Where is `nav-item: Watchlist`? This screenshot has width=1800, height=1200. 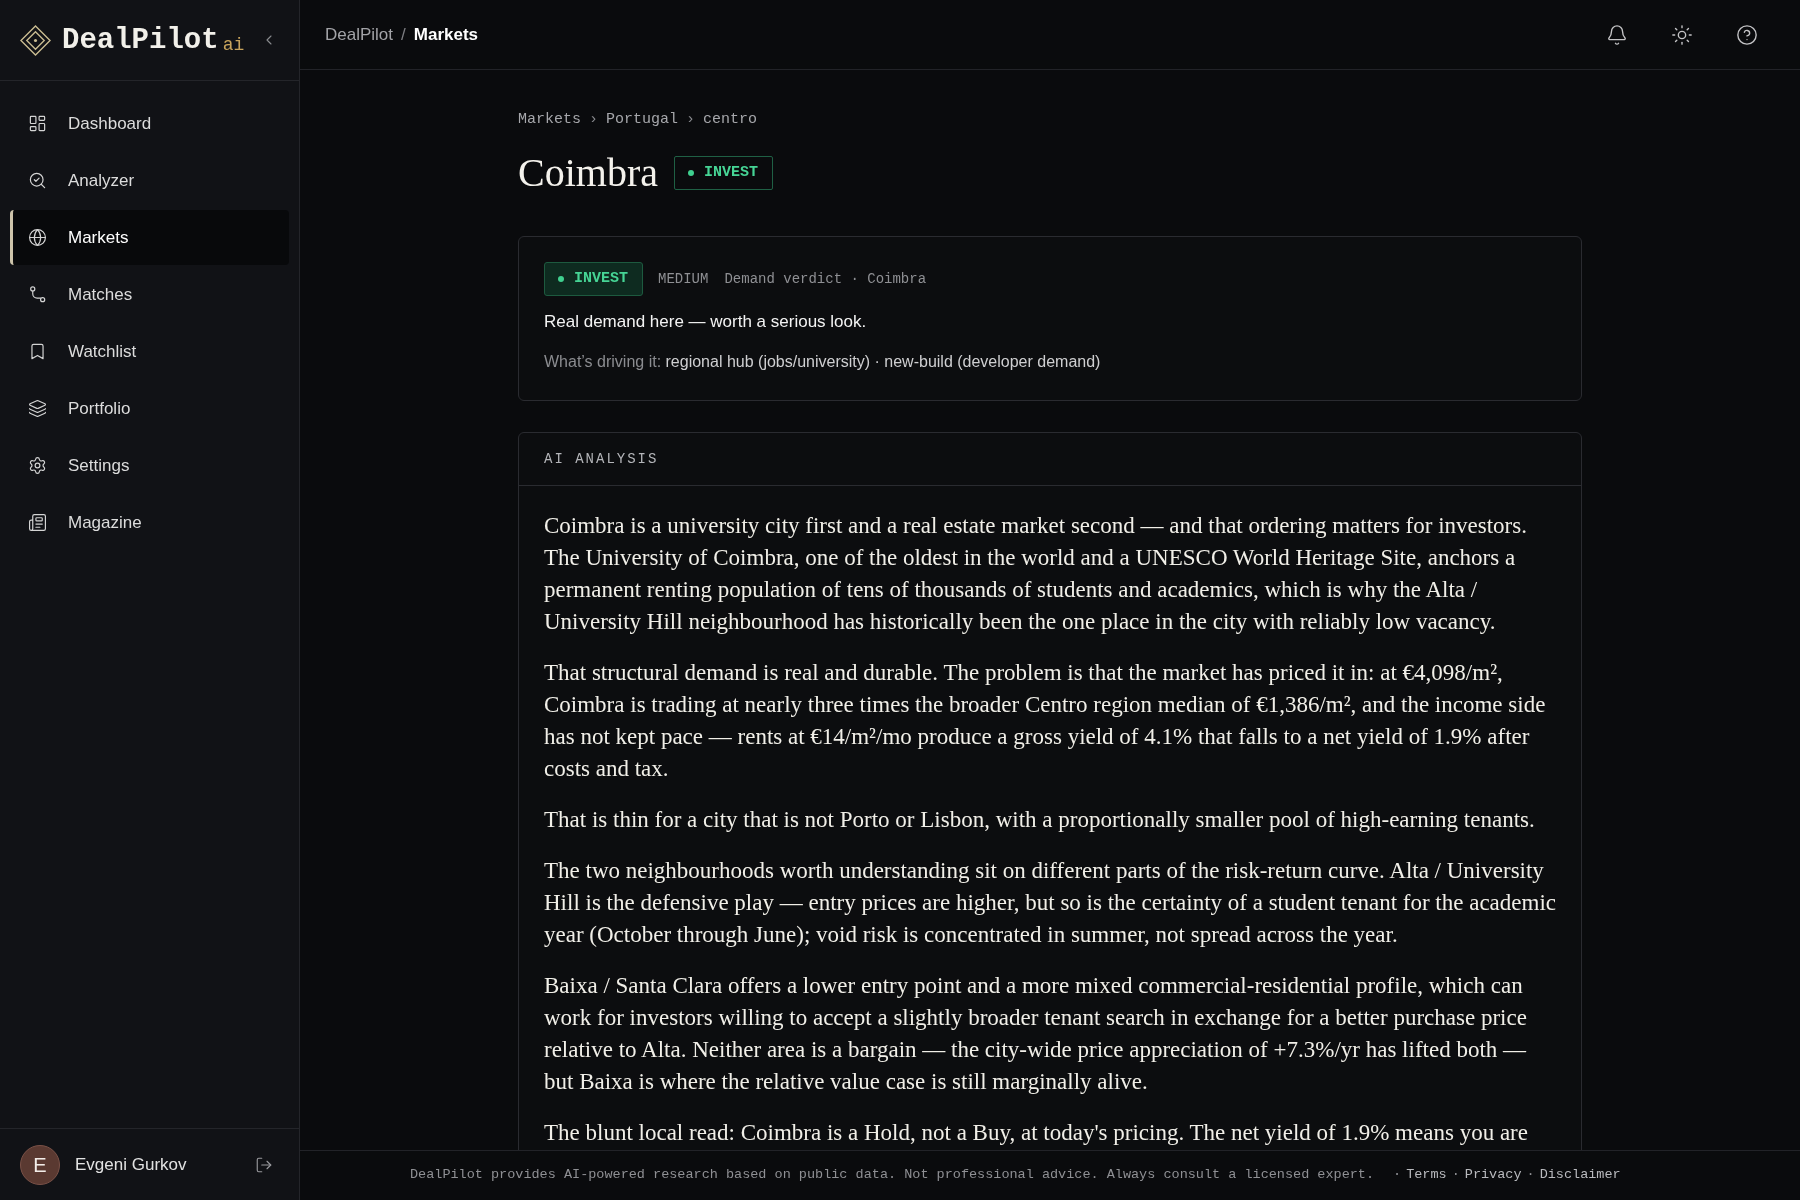
nav-item: Watchlist is located at coordinates (149, 351).